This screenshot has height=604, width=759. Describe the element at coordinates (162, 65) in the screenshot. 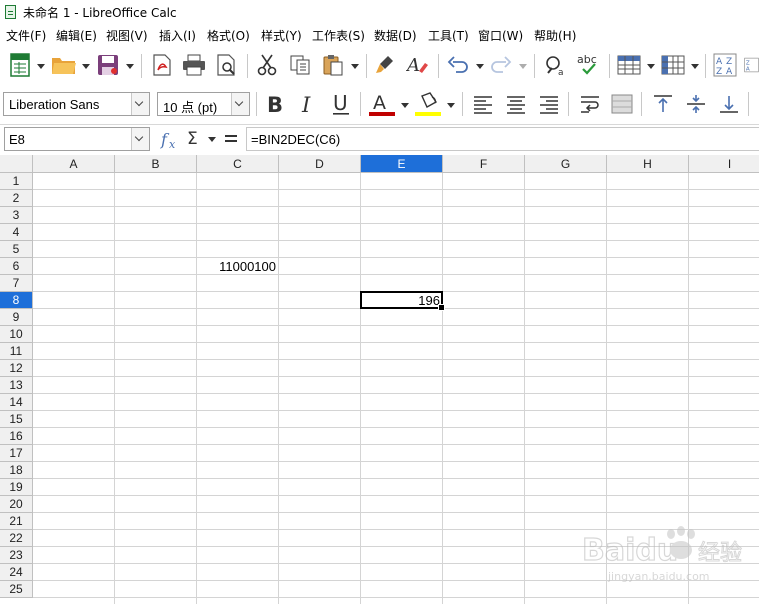

I see `export-pdf-icon` at that location.